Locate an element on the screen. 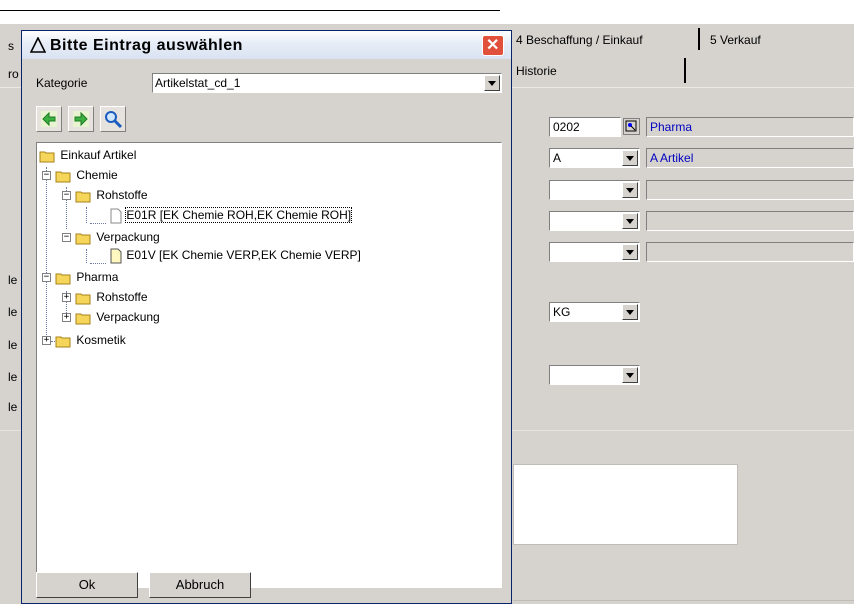  tree-node-pharma-rohstoffe: Rohstoffe is located at coordinates (111, 297).